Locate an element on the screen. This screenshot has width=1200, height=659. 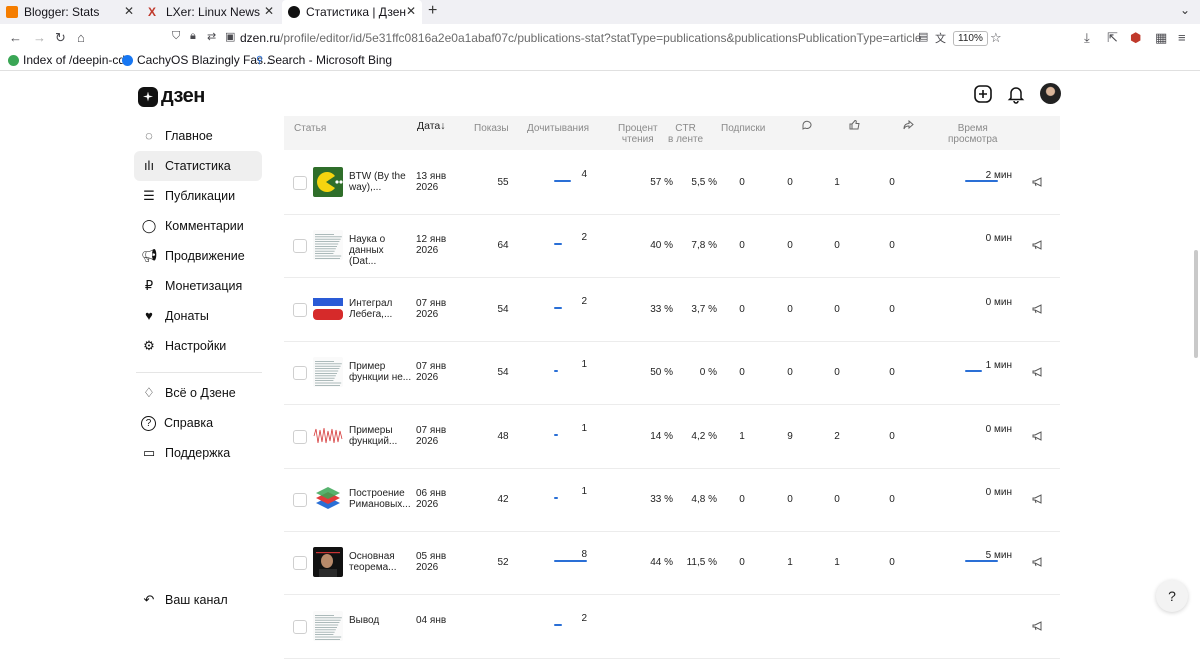
dzen-logo: дзен is located at coordinates (171, 96).